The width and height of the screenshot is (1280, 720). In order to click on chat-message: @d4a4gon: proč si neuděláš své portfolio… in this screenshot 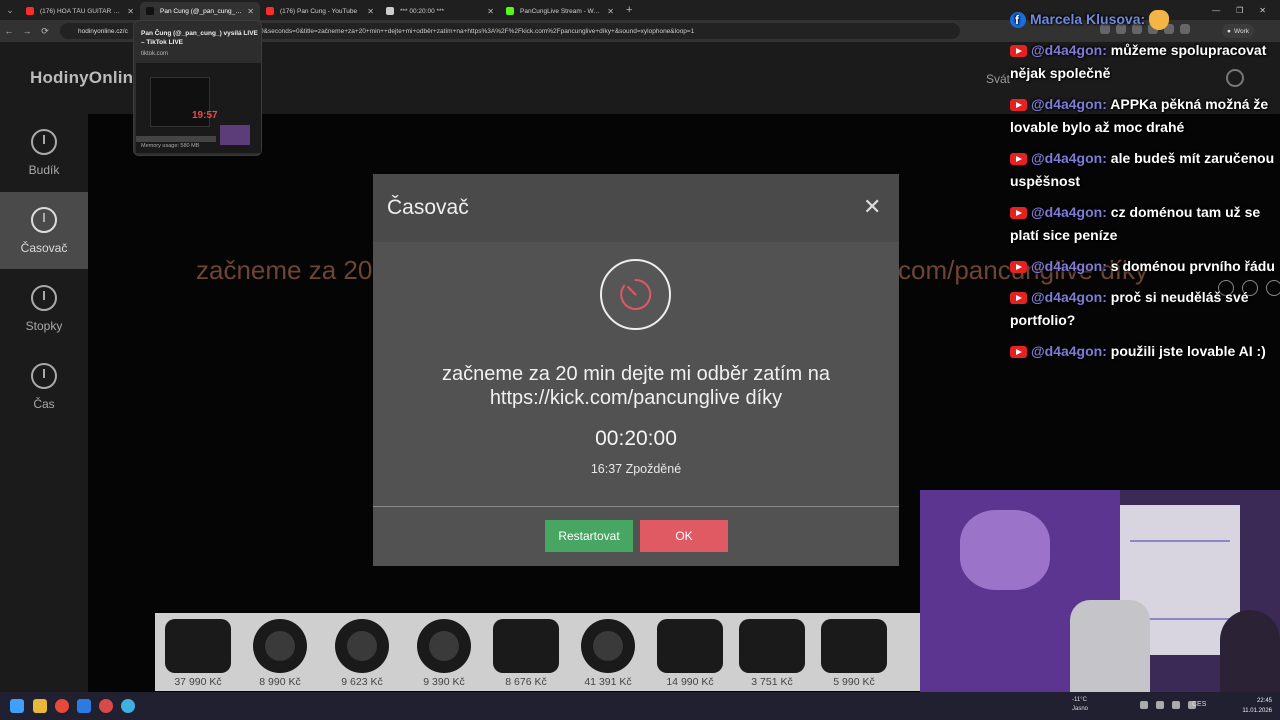, I will do `click(1144, 309)`.